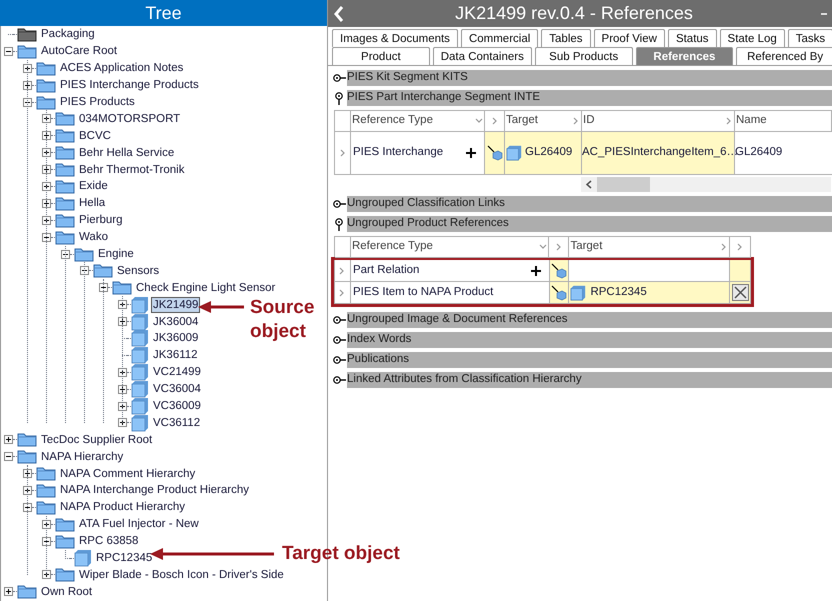  Describe the element at coordinates (82, 456) in the screenshot. I see `tree-item: NAPA Hierarchy` at that location.